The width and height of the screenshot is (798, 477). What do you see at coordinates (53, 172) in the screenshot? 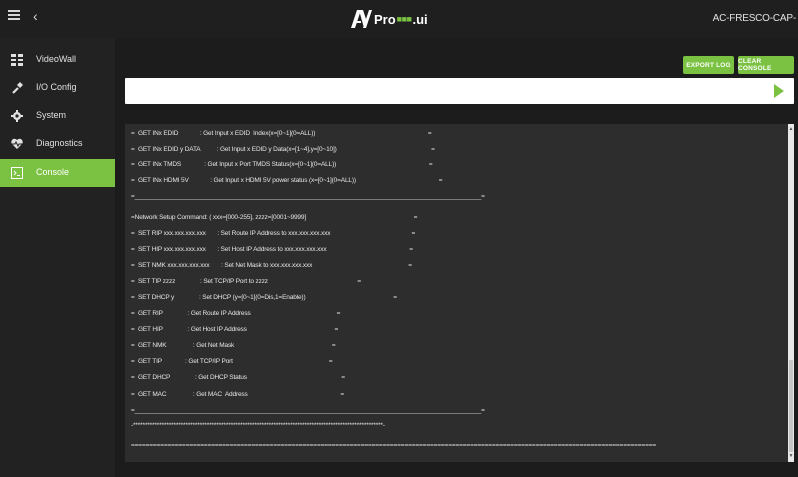
I see `sidebar-item-label: Console` at bounding box center [53, 172].